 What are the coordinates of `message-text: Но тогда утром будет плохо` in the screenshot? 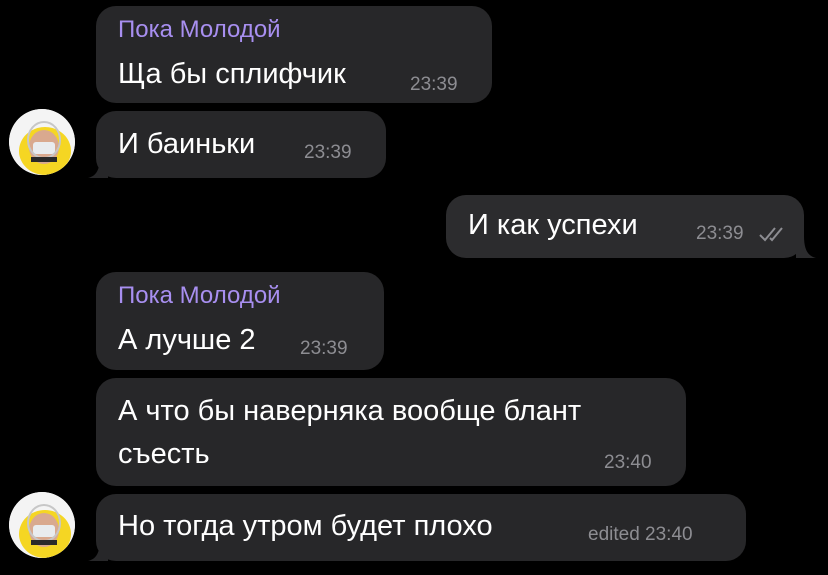 It's located at (305, 526).